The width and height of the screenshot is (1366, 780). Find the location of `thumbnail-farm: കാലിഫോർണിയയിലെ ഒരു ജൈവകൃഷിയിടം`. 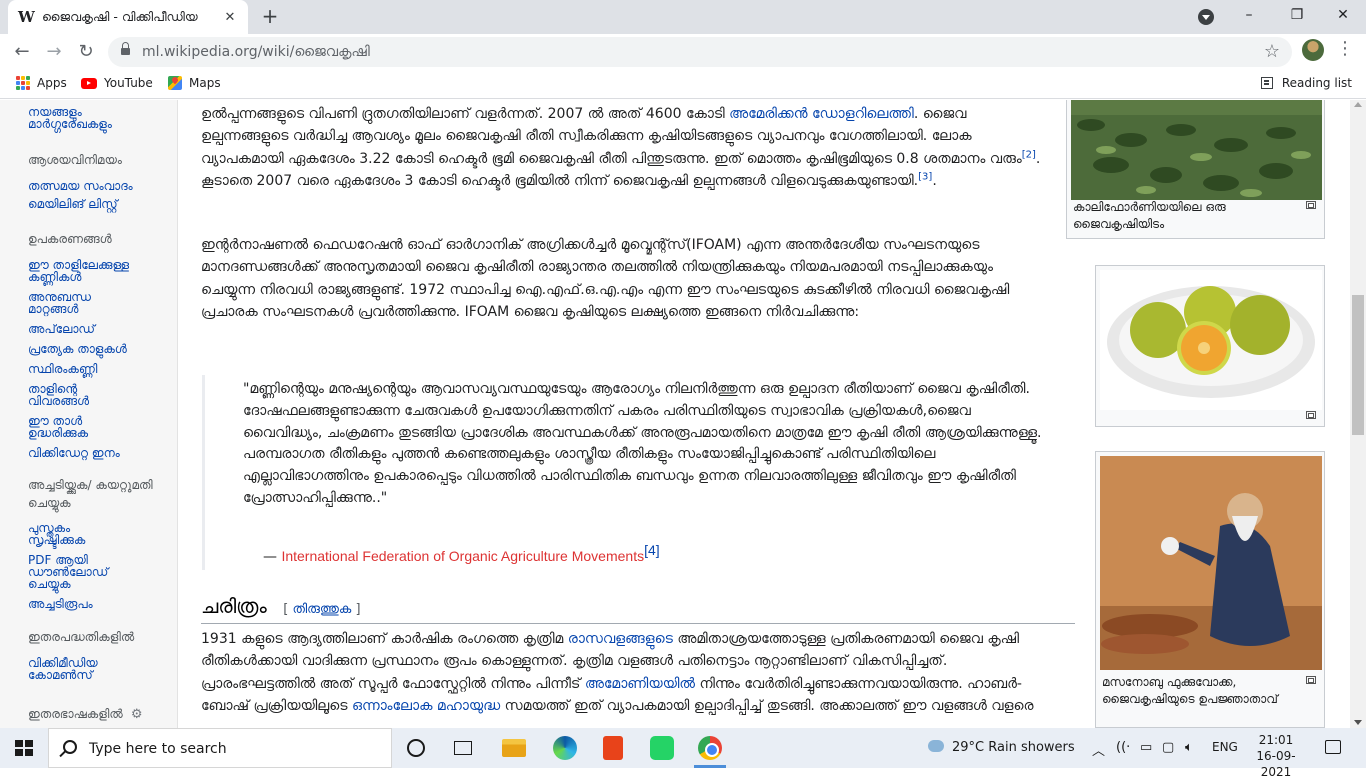

thumbnail-farm: കാലിഫോർണിയയിലെ ഒരു ജൈവകൃഷിയിടം is located at coordinates (1195, 169).